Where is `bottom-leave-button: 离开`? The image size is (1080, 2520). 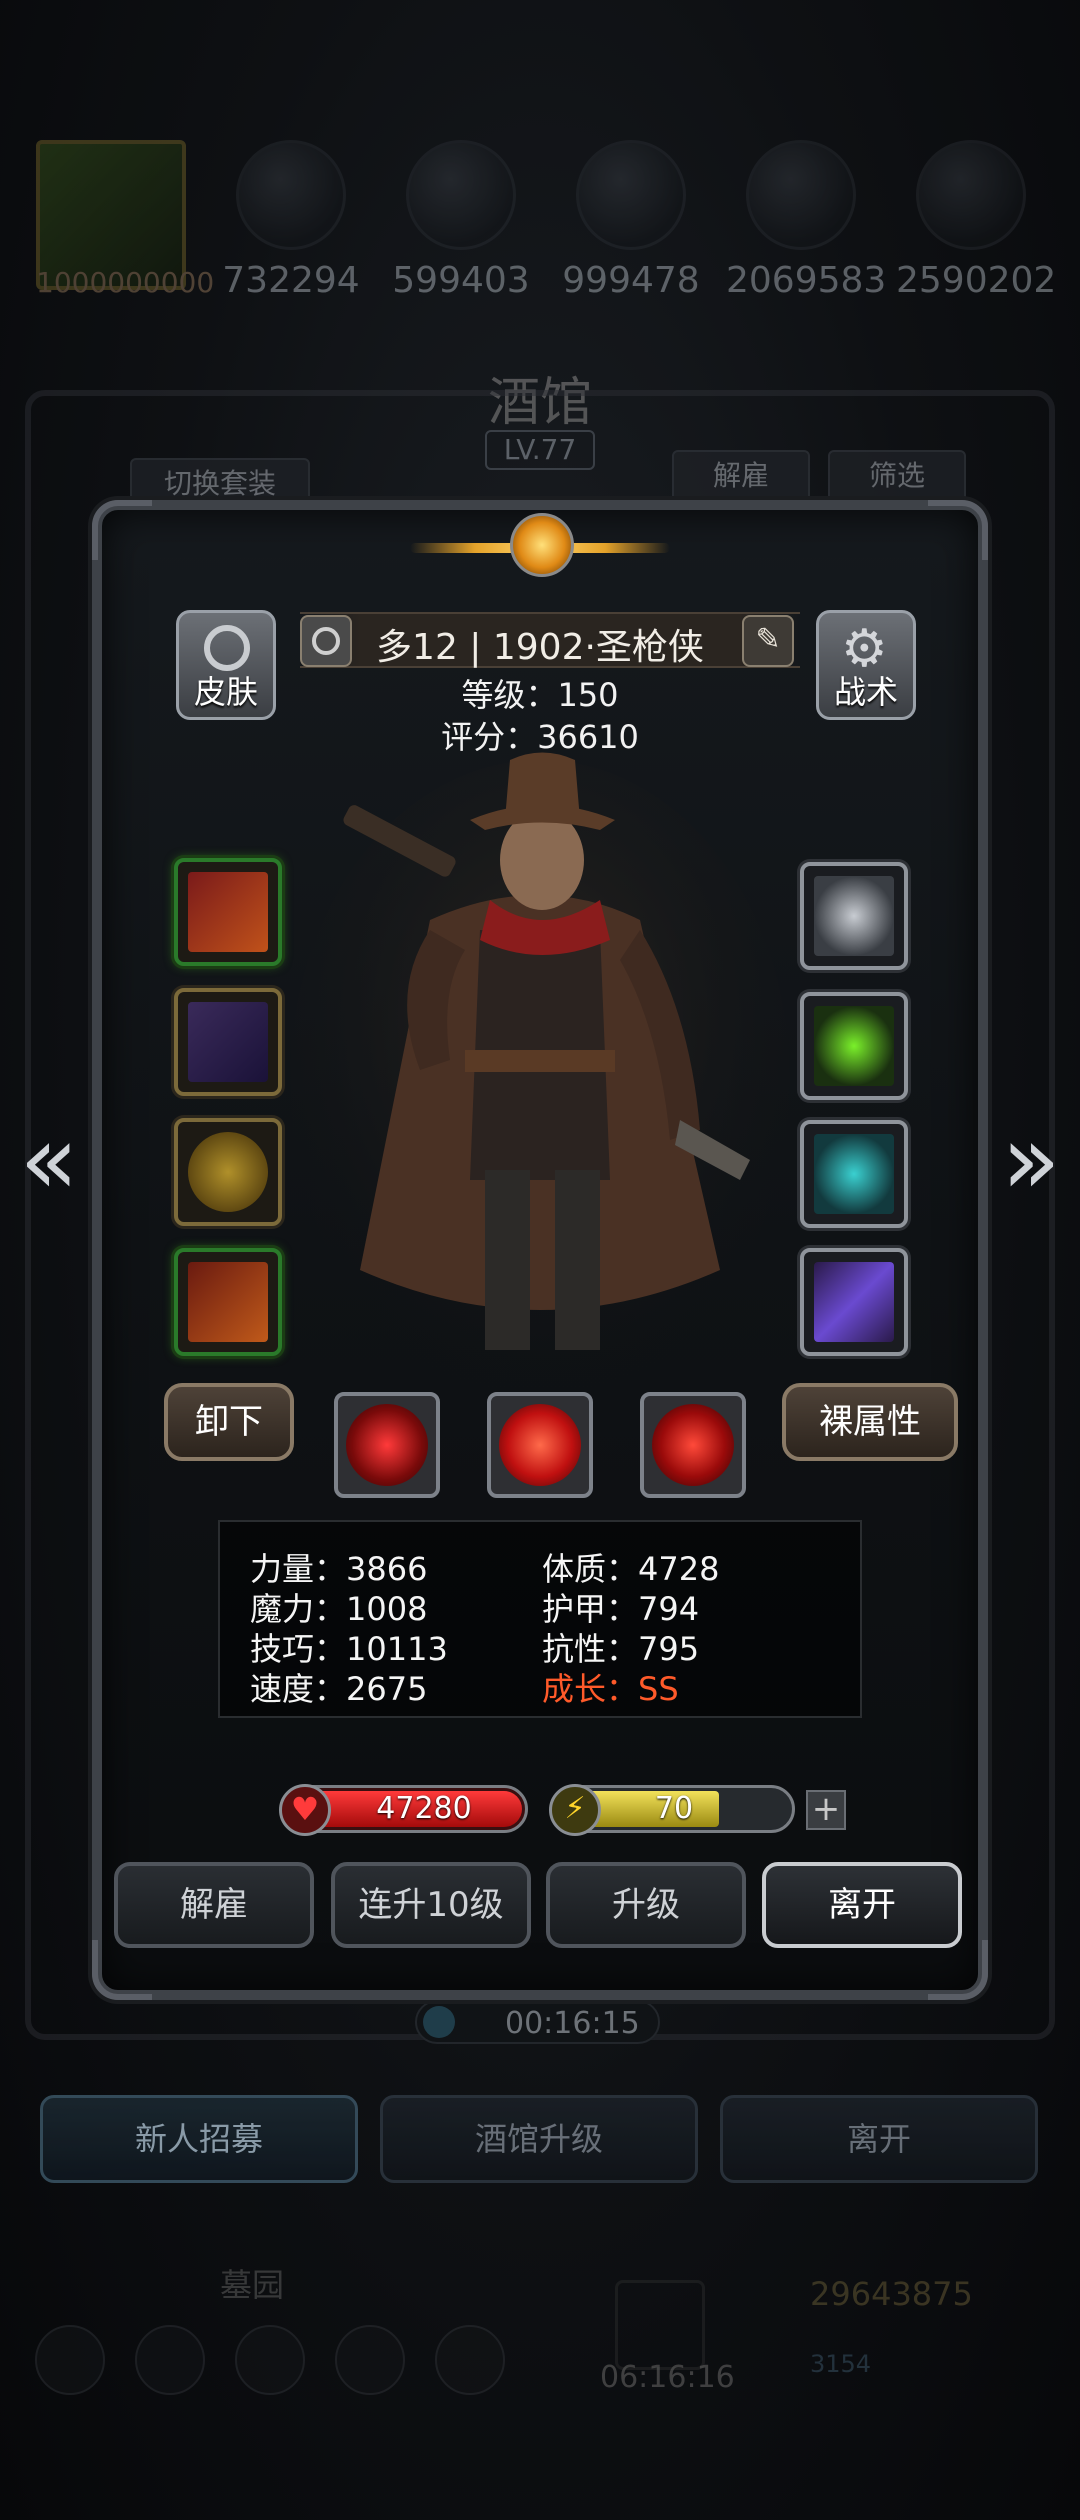 bottom-leave-button: 离开 is located at coordinates (879, 2139).